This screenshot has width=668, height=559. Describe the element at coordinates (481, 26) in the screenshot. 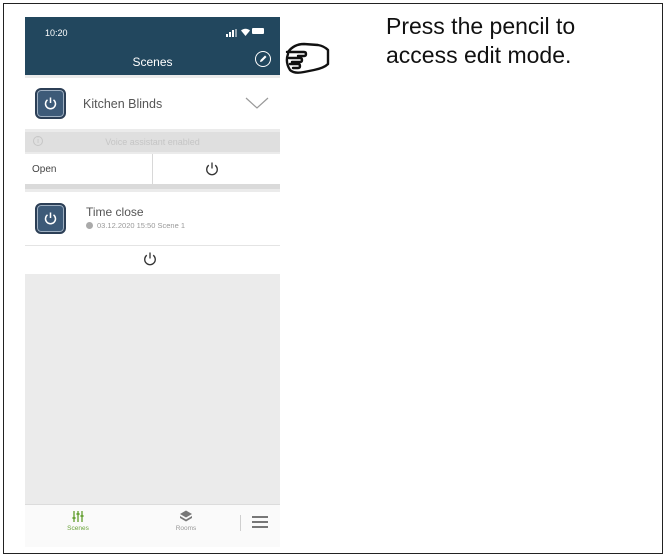

I see `instruction-line-1: Press the pencil to` at that location.